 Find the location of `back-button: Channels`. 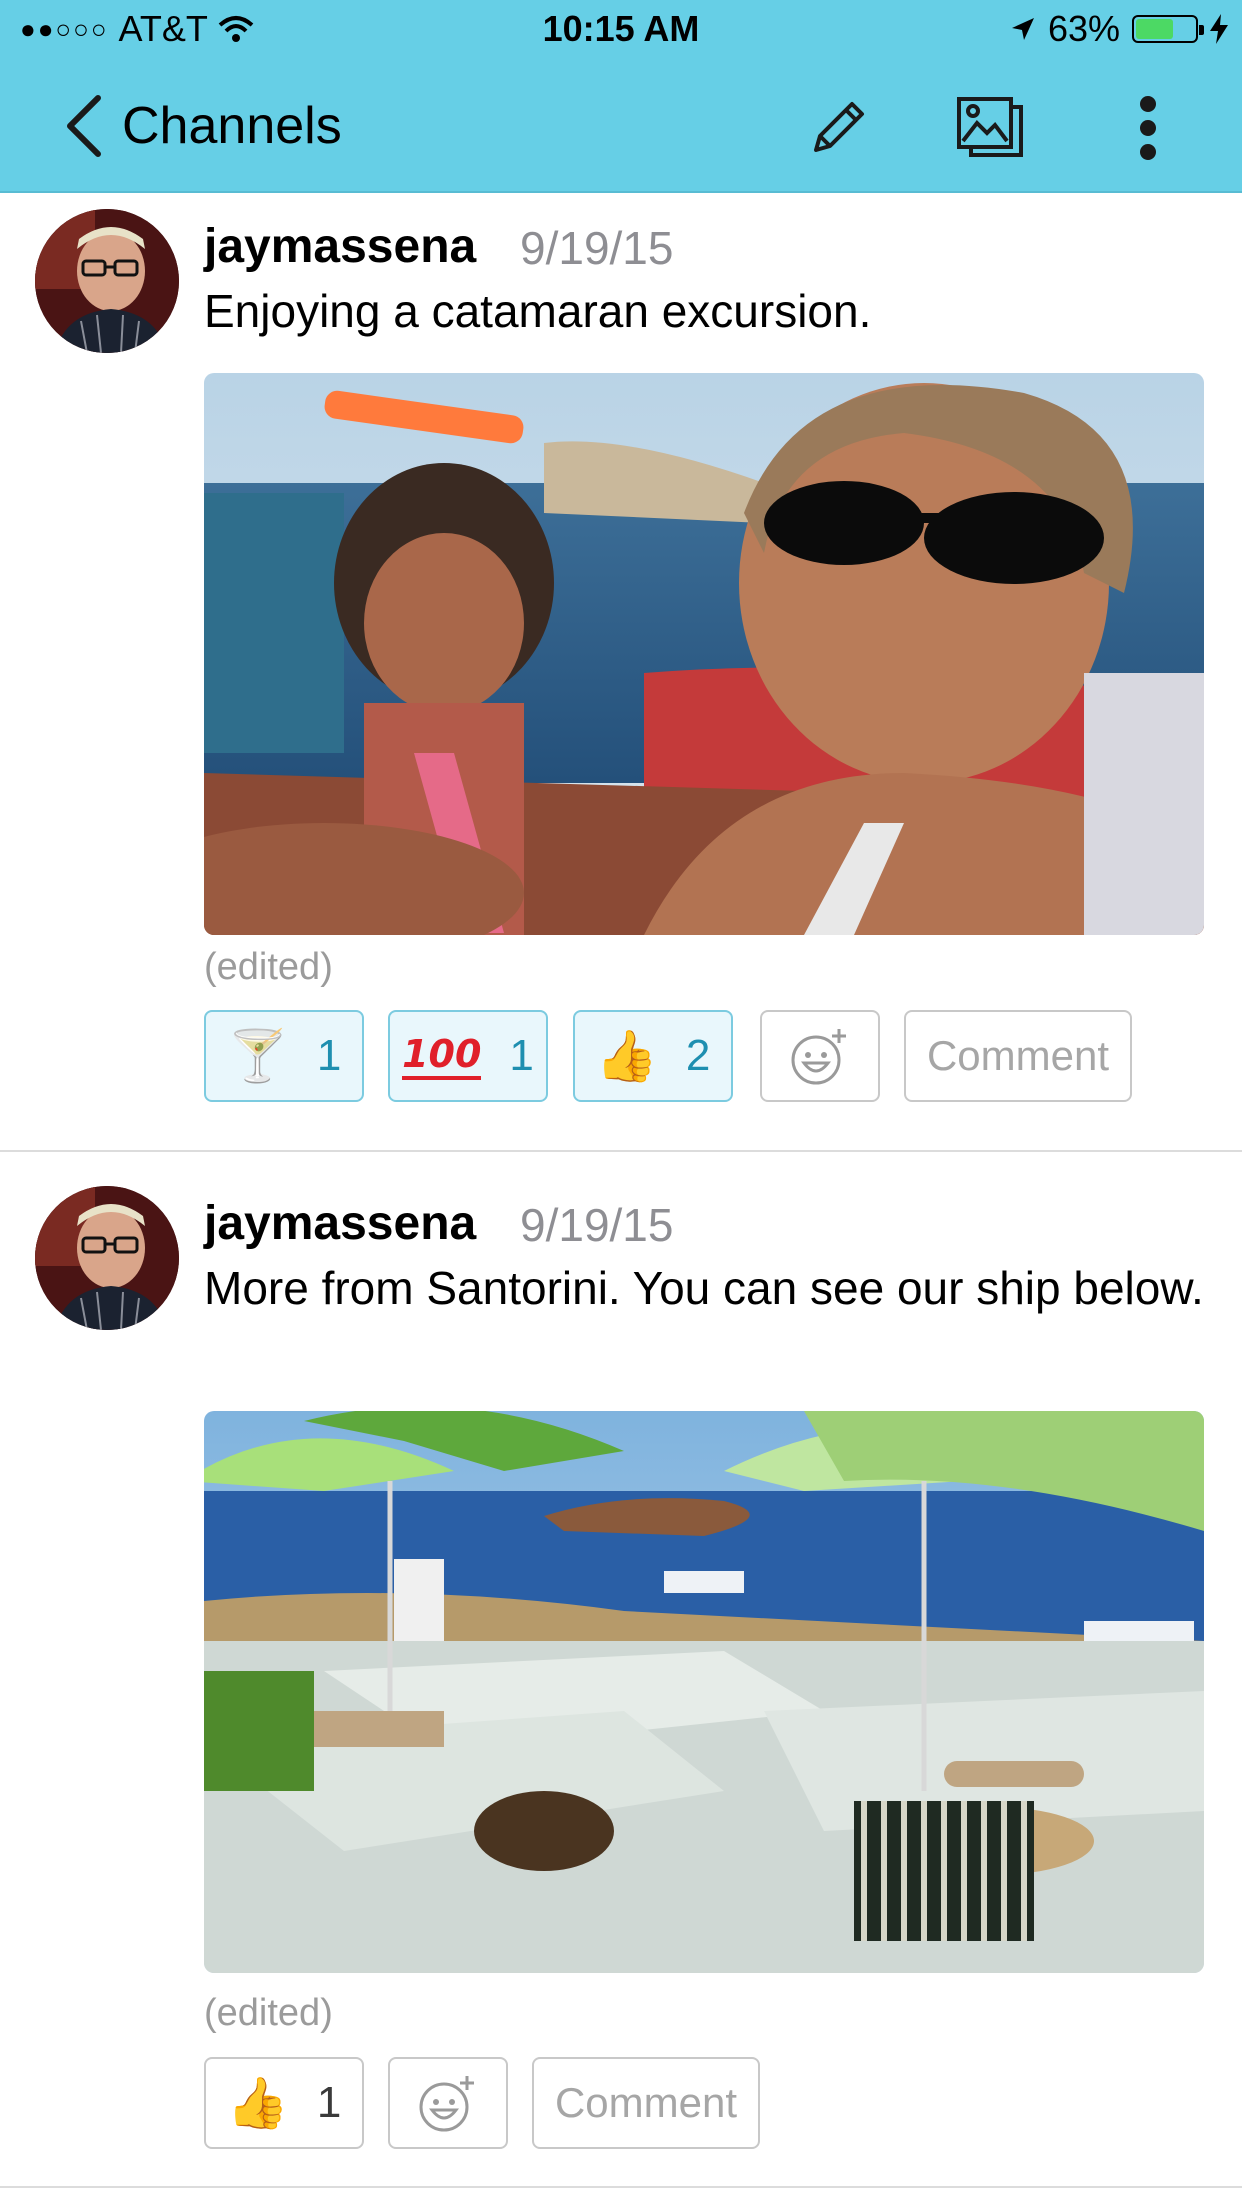

back-button: Channels is located at coordinates (203, 126).